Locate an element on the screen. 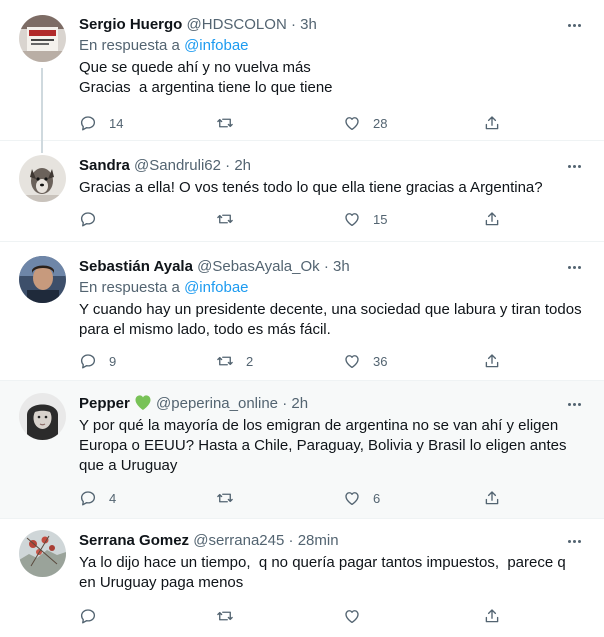  tweet-header: Sandra @Sandruli62 · 2h is located at coordinates (332, 166).